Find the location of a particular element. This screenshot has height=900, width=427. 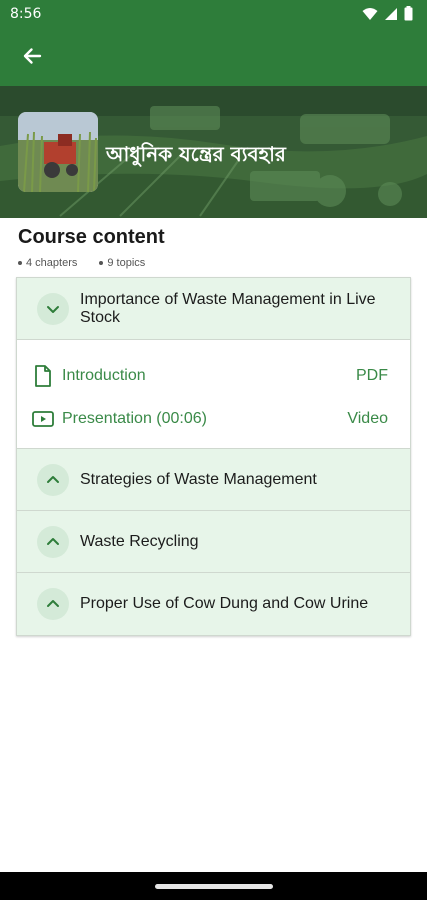

back-button is located at coordinates (32, 58).